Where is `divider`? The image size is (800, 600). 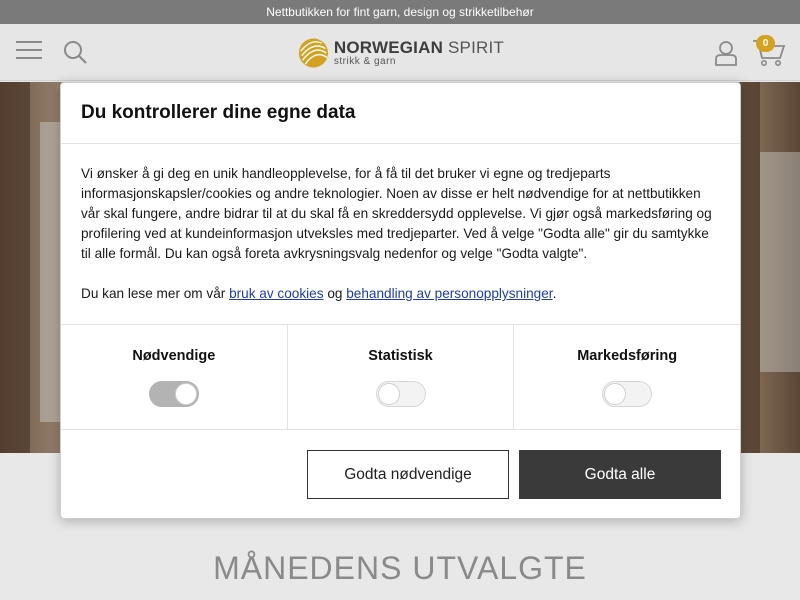
divider is located at coordinates (400, 143).